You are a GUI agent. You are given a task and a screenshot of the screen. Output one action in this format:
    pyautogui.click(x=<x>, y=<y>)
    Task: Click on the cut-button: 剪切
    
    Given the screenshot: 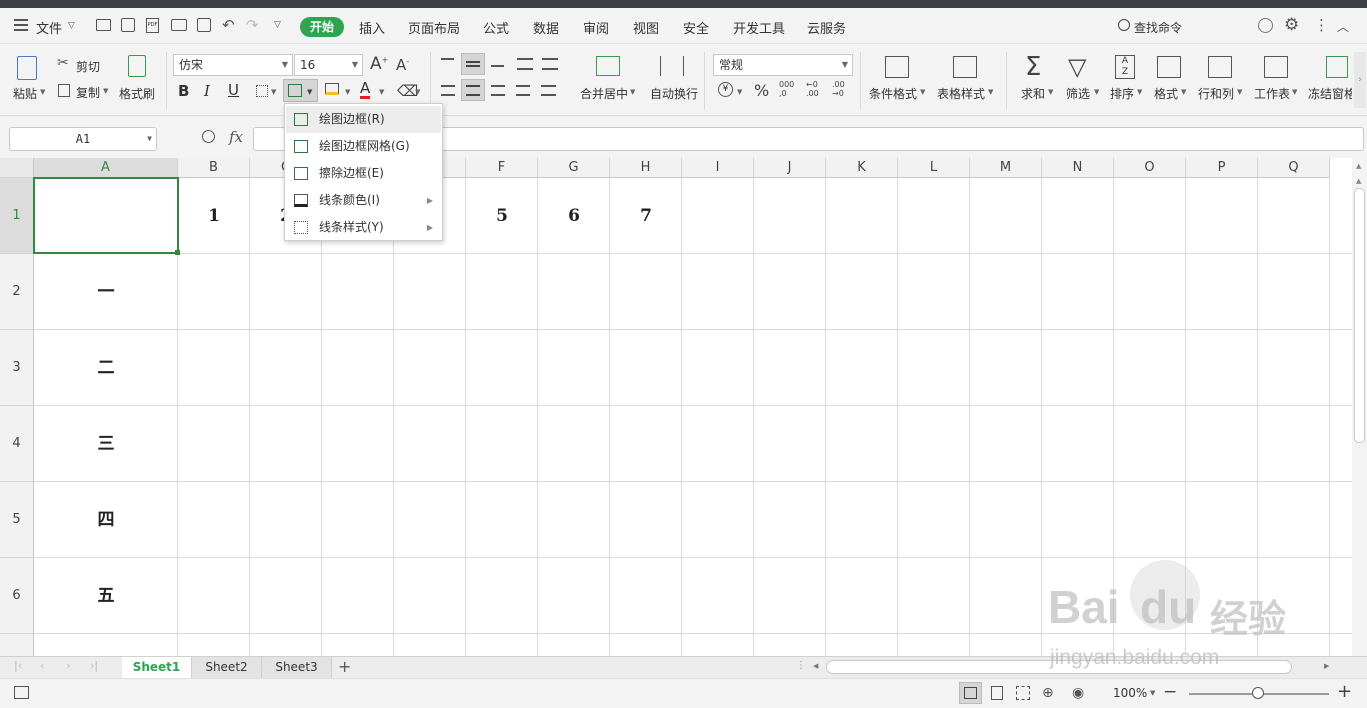 What is the action you would take?
    pyautogui.click(x=88, y=66)
    